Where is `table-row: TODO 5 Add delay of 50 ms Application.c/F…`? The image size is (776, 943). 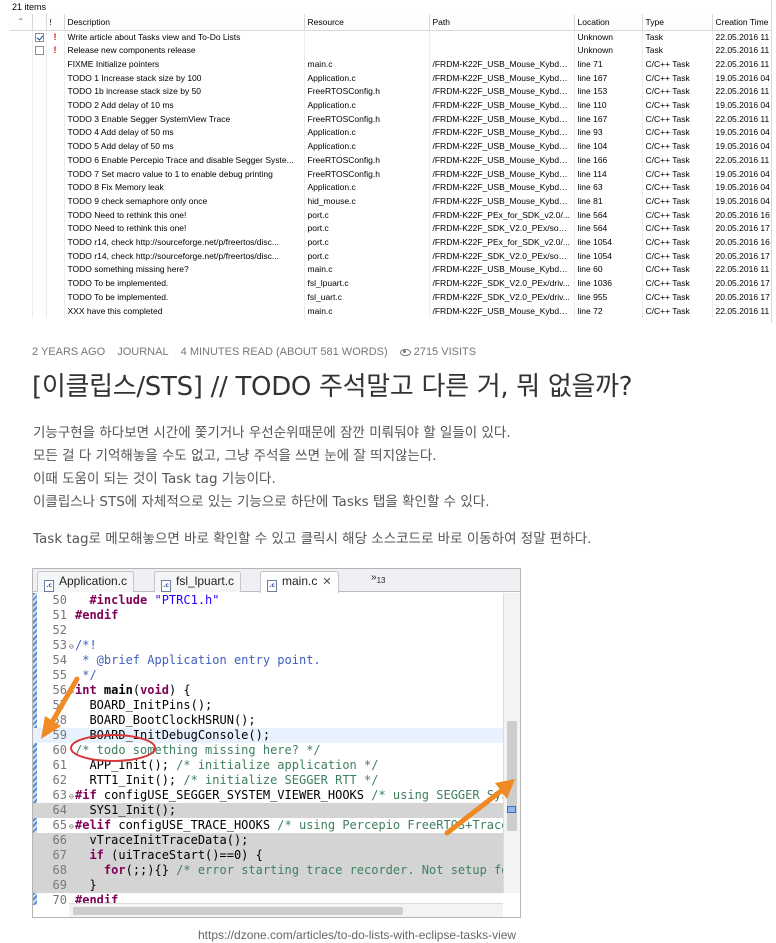 table-row: TODO 5 Add delay of 50 ms Application.c/F… is located at coordinates (390, 147).